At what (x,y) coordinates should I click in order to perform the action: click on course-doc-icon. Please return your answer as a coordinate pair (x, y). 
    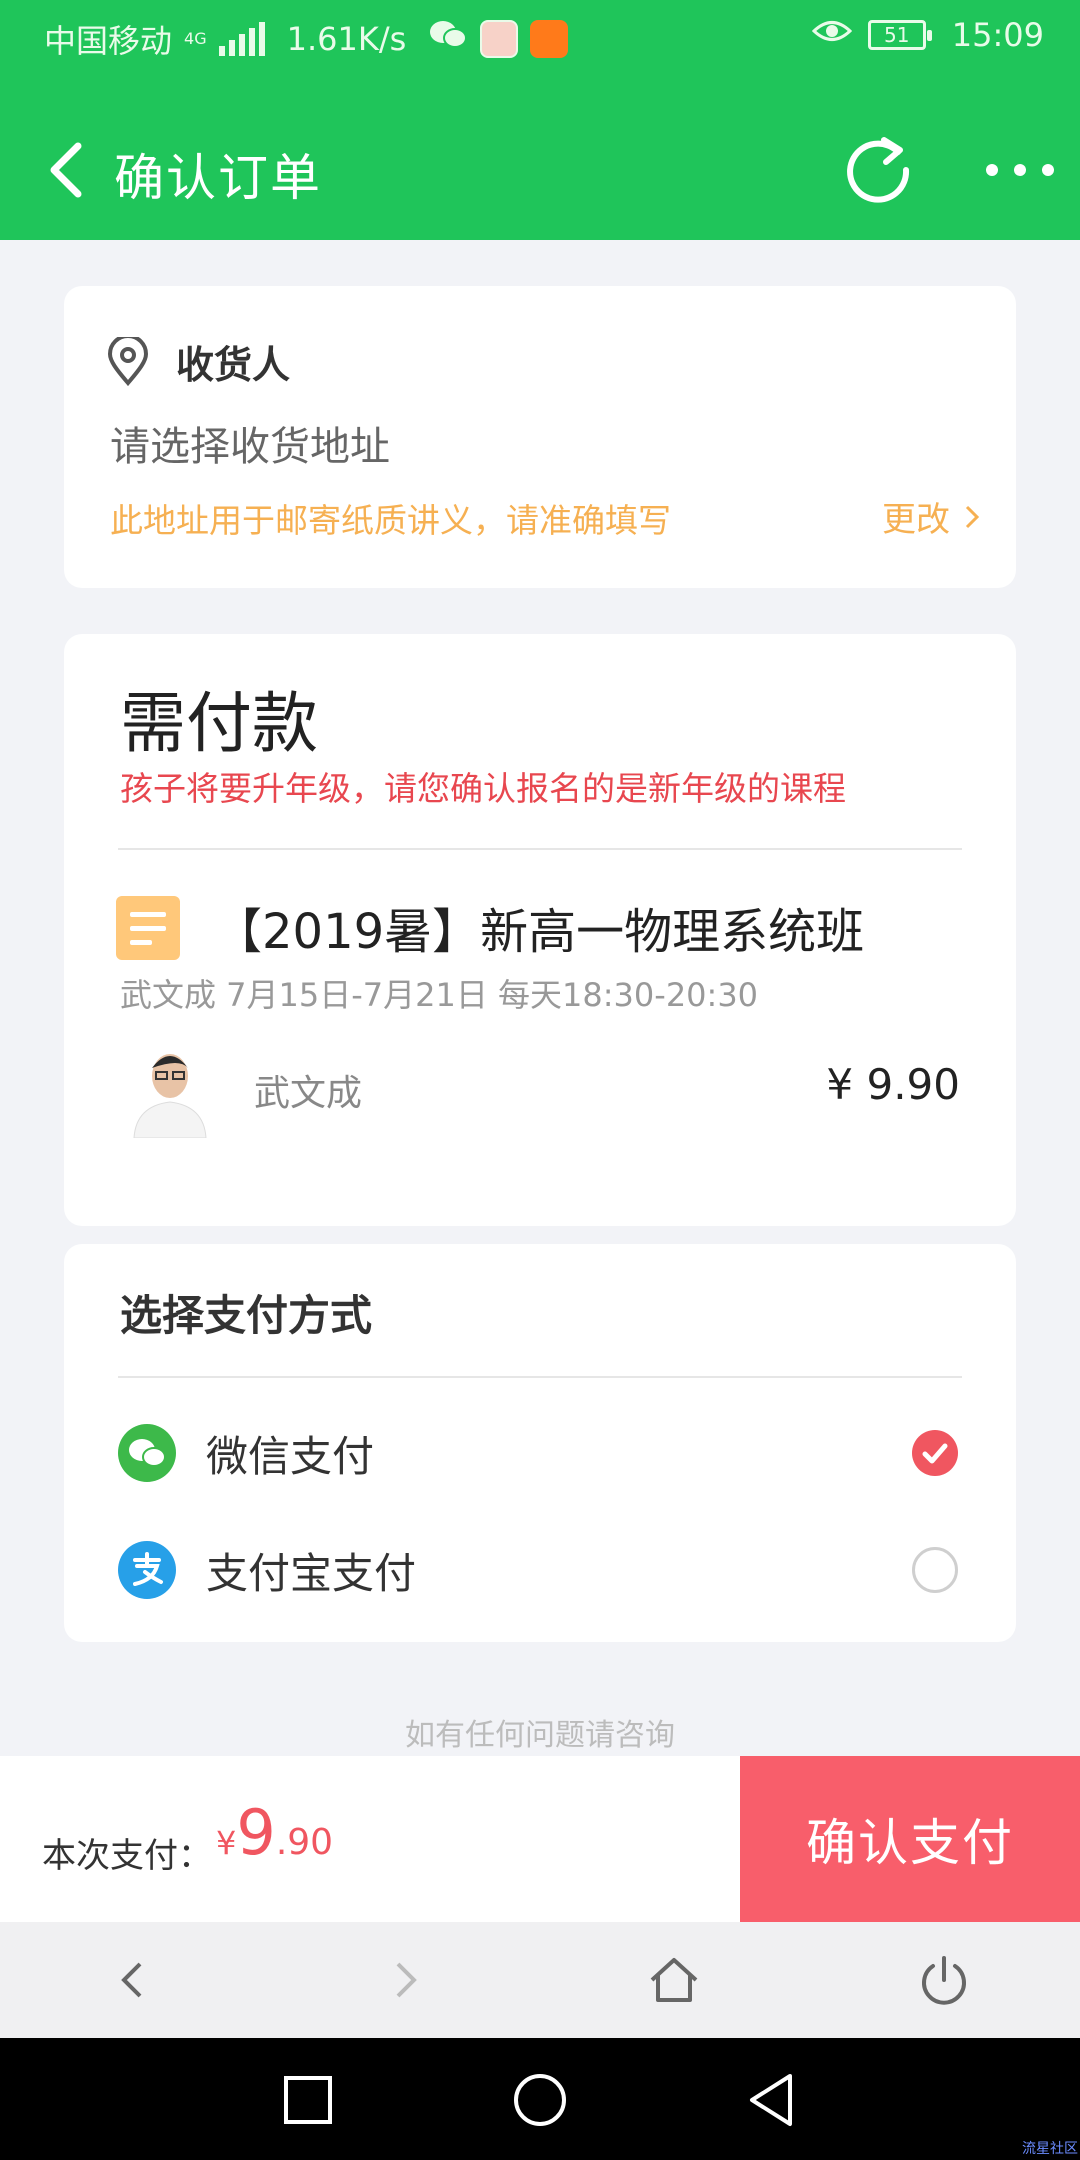
    Looking at the image, I should click on (148, 928).